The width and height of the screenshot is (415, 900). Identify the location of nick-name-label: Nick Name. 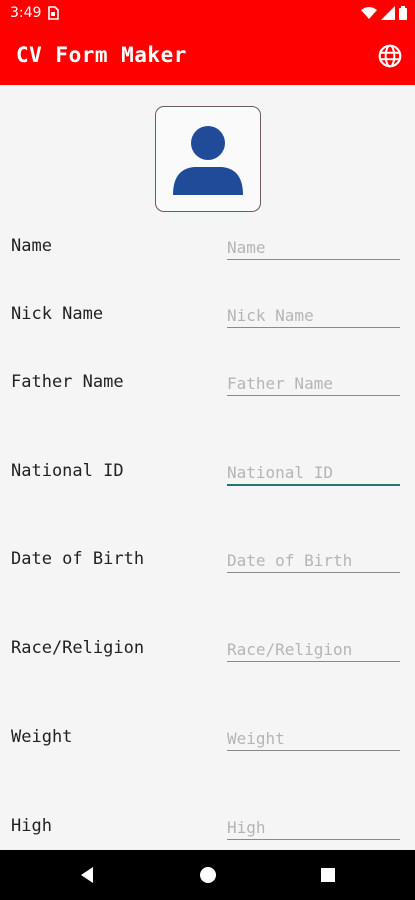
(57, 314).